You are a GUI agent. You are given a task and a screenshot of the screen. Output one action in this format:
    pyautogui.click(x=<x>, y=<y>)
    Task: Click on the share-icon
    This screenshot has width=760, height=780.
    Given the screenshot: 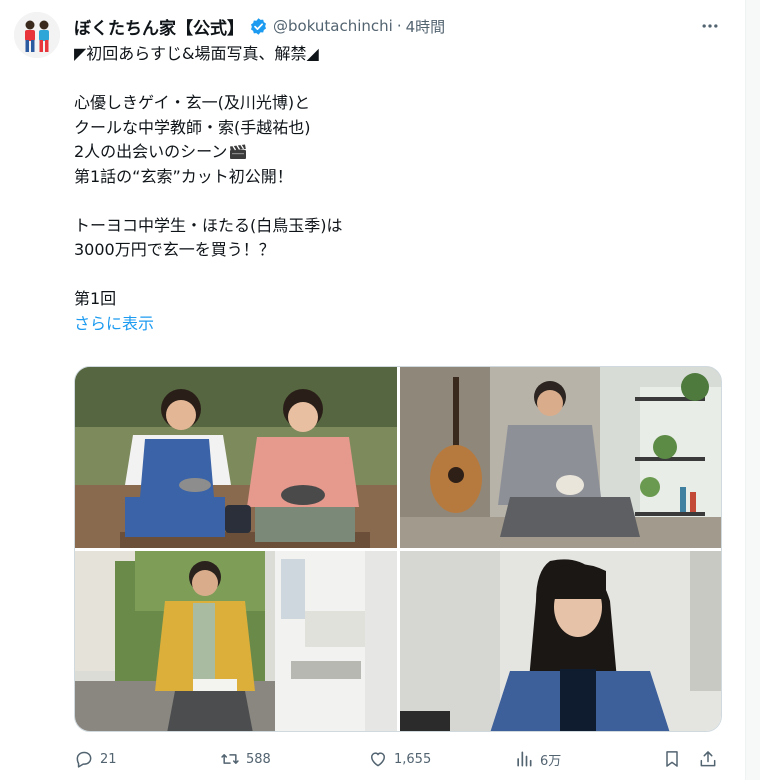 What is the action you would take?
    pyautogui.click(x=708, y=759)
    